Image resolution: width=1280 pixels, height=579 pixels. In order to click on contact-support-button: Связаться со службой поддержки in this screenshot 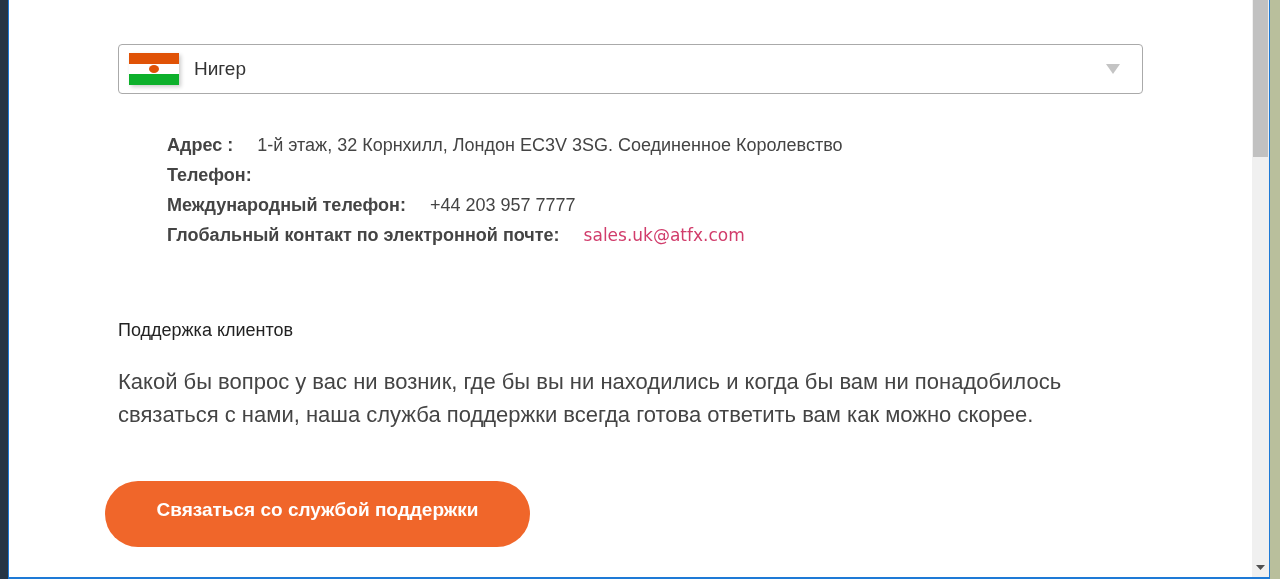, I will do `click(317, 514)`.